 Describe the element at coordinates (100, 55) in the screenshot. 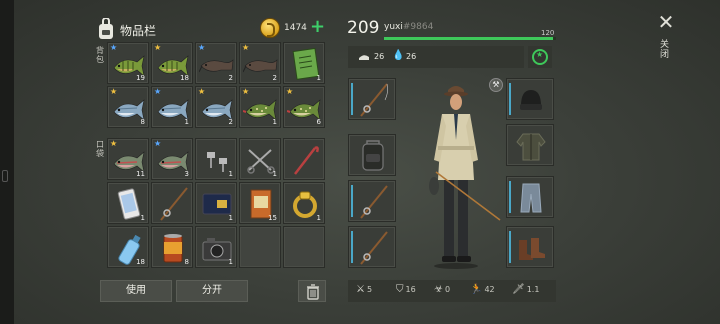

I see `backpack-section-label: 背包` at that location.